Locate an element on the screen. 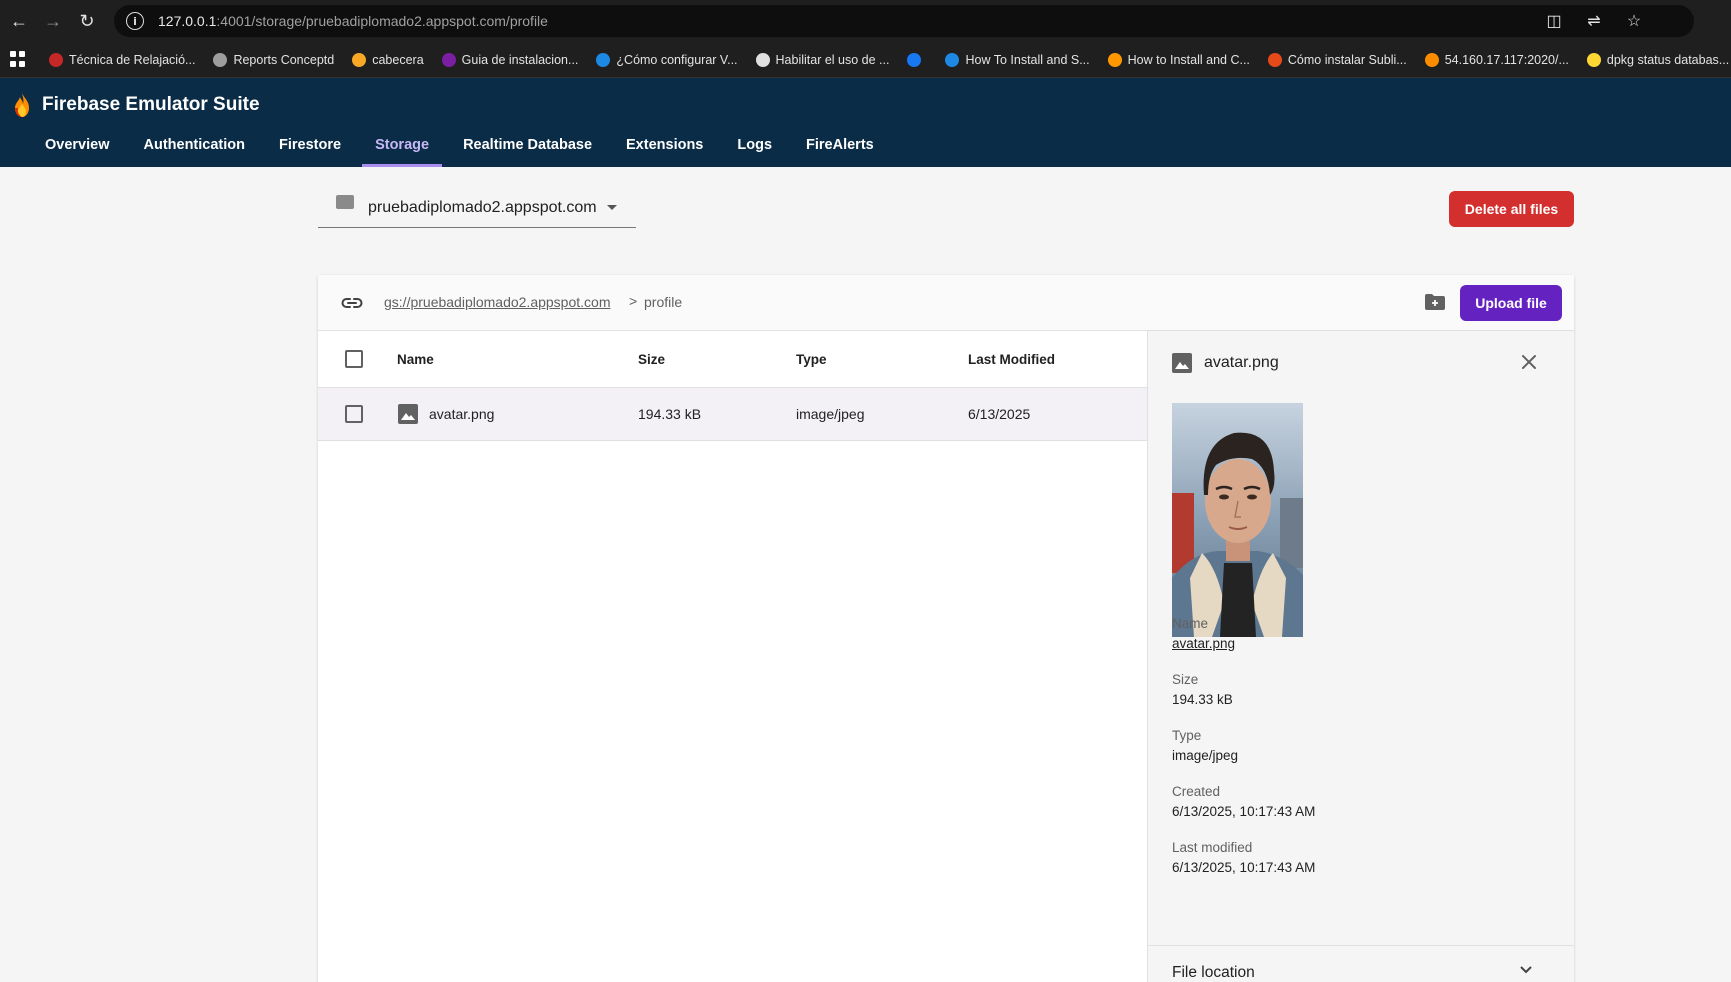 The width and height of the screenshot is (1731, 982). tab-logs: Logs is located at coordinates (754, 146).